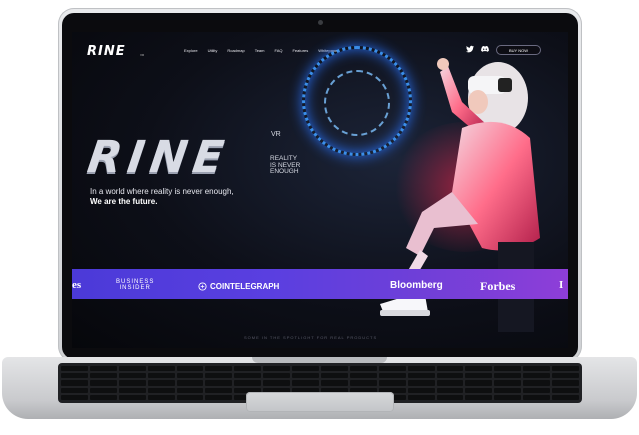 The image size is (639, 435). What do you see at coordinates (260, 50) in the screenshot?
I see `nav-link-team: Team` at bounding box center [260, 50].